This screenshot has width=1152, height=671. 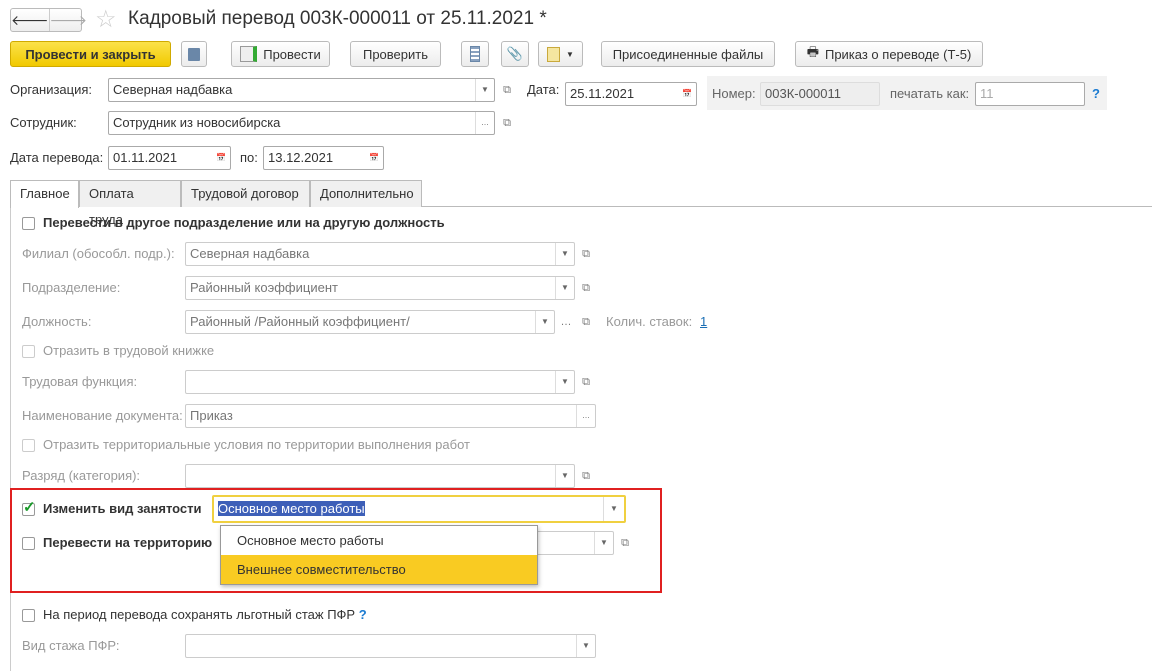 What do you see at coordinates (57, 157) in the screenshot?
I see `transfer-date-label: Дата перевода:` at bounding box center [57, 157].